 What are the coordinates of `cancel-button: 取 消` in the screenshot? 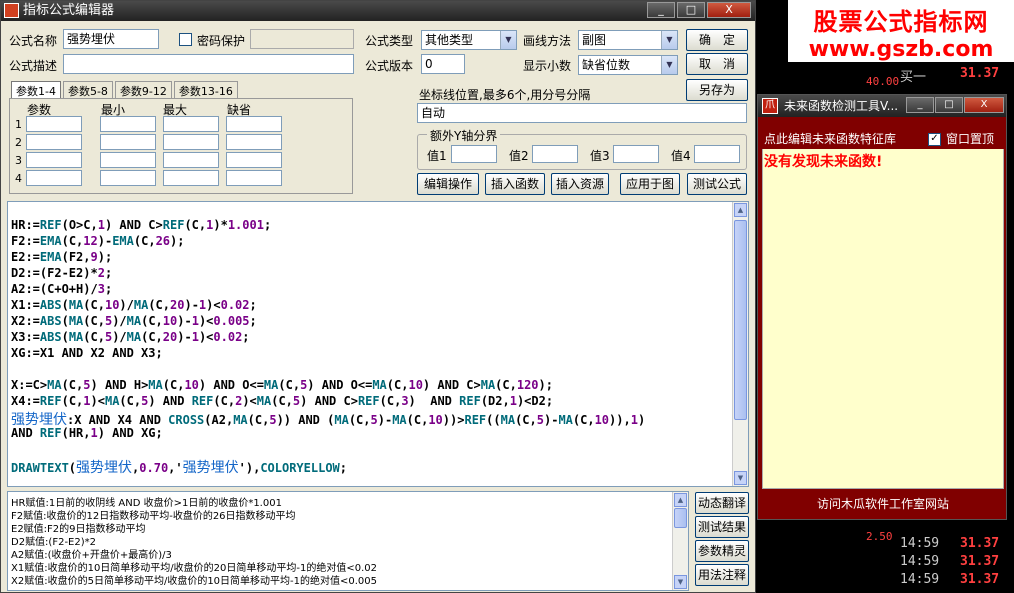 It's located at (717, 64).